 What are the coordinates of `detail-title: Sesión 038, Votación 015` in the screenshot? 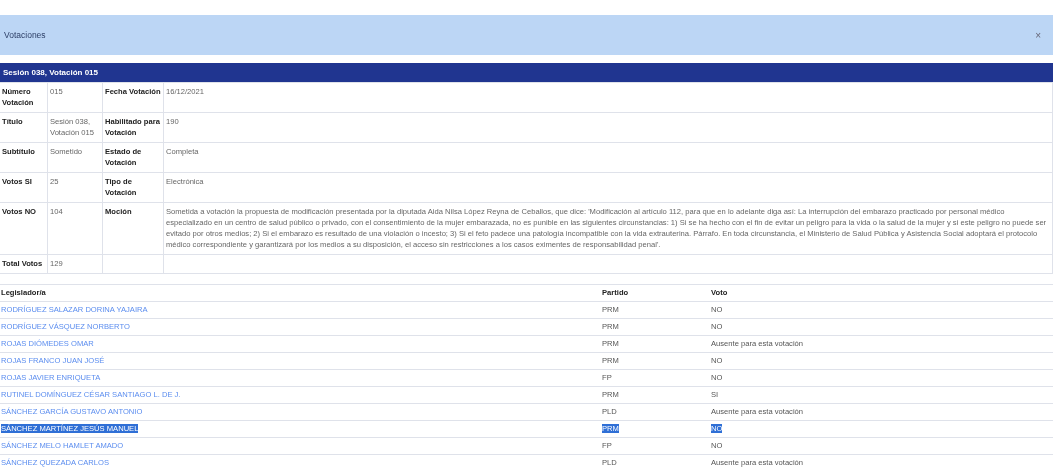 It's located at (526, 72).